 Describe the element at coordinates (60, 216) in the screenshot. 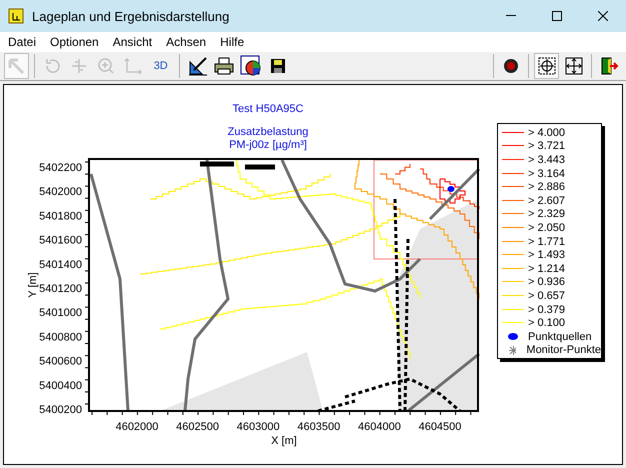

I see `y-tick-label: 5401800` at that location.